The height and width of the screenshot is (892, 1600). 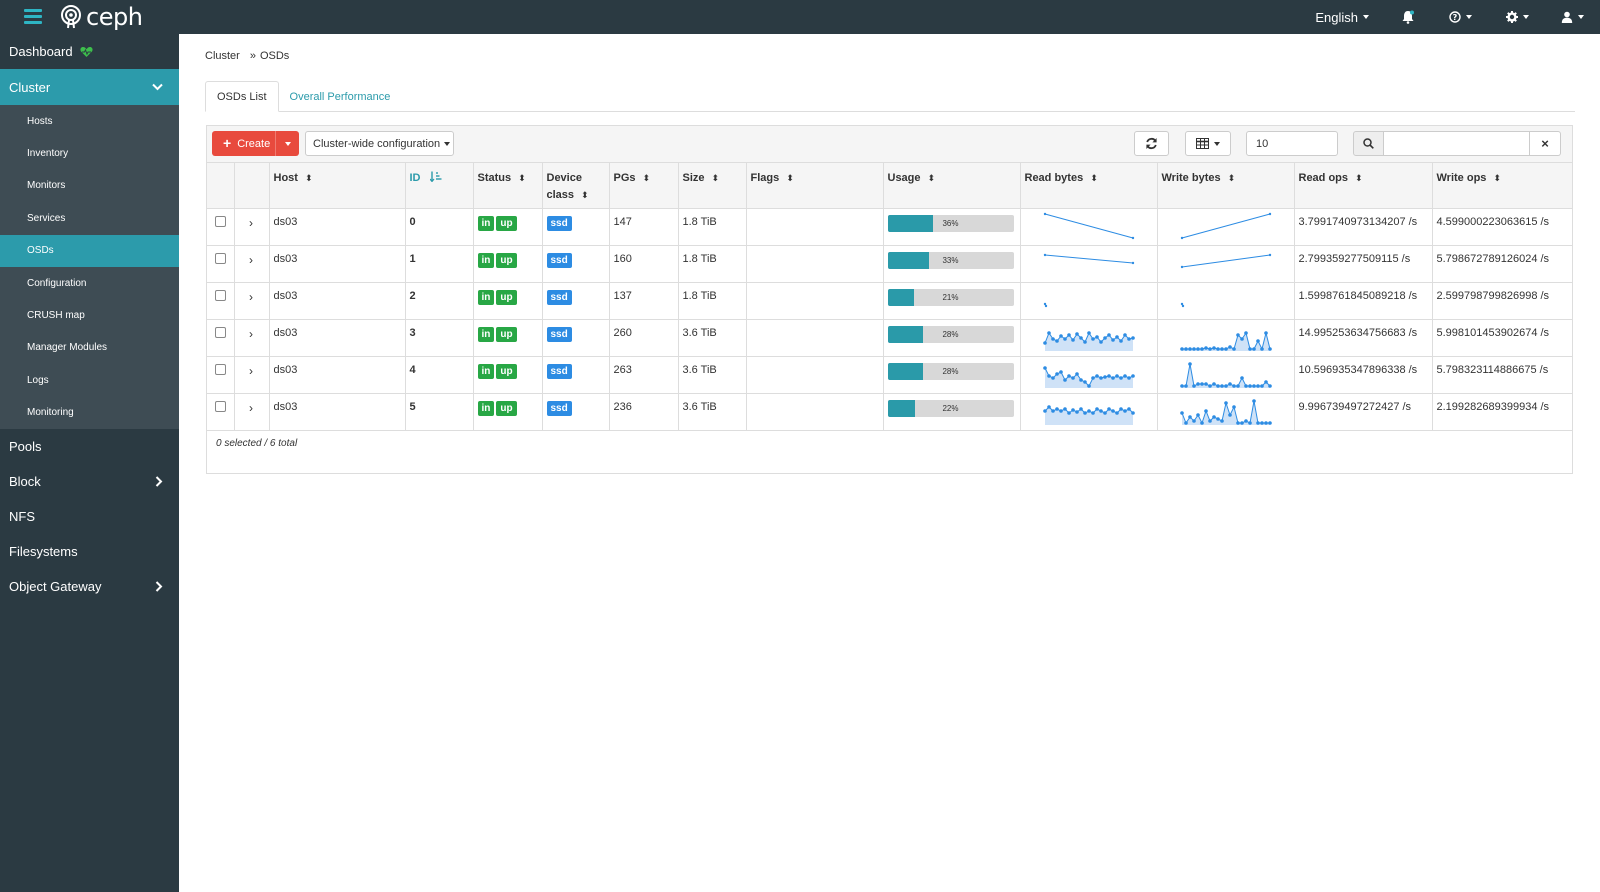 What do you see at coordinates (815, 186) in the screenshot?
I see `column-header-flags: Flags ⬍` at bounding box center [815, 186].